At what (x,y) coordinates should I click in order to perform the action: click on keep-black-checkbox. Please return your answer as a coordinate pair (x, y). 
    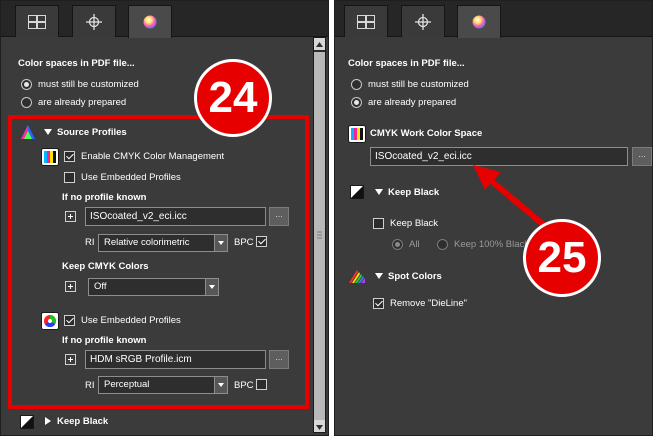
    Looking at the image, I should click on (378, 223).